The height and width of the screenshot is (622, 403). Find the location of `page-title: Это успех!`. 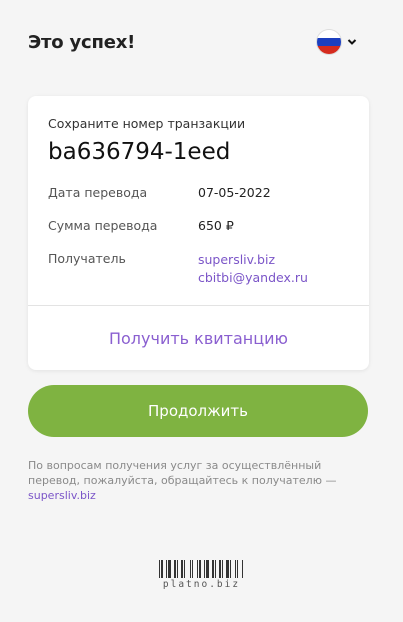

page-title: Это успех! is located at coordinates (82, 42).